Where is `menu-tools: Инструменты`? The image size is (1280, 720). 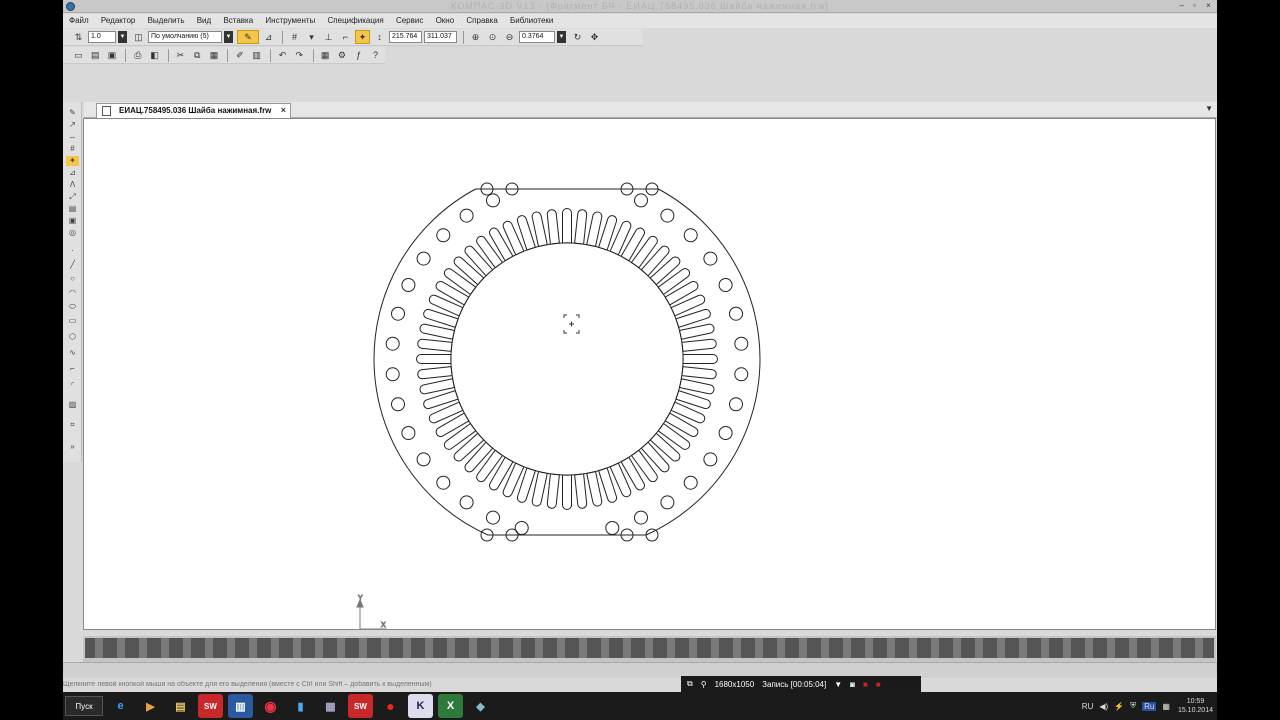 menu-tools: Инструменты is located at coordinates (289, 19).